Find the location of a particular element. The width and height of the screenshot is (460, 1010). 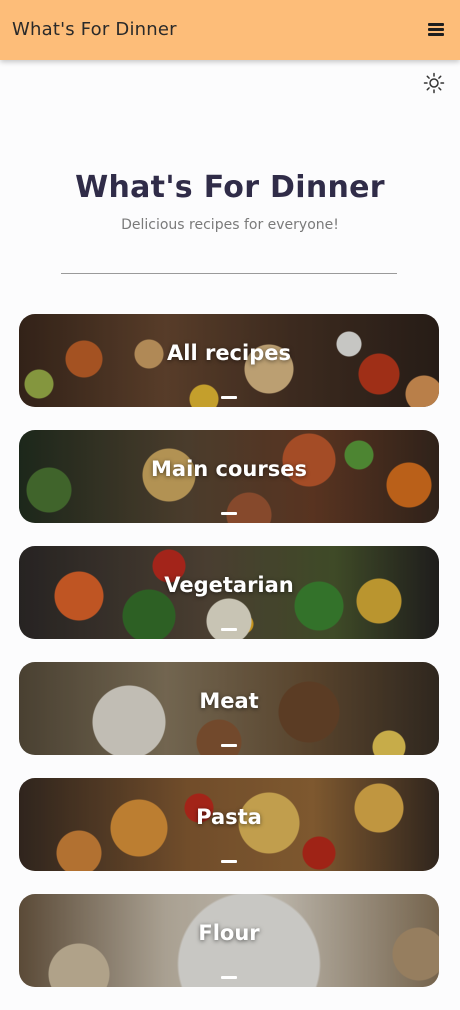

category-label: Main courses is located at coordinates (229, 469).